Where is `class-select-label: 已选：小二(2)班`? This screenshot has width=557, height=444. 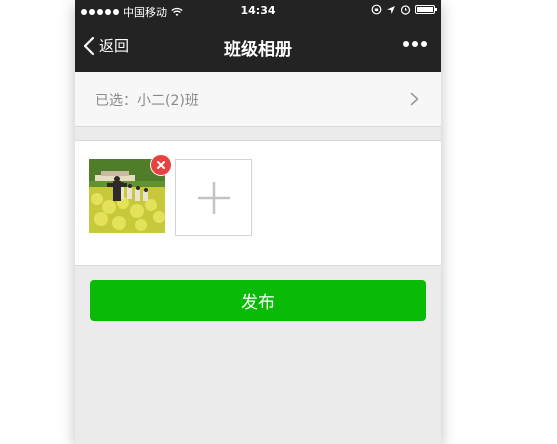
class-select-label: 已选：小二(2)班 is located at coordinates (147, 101).